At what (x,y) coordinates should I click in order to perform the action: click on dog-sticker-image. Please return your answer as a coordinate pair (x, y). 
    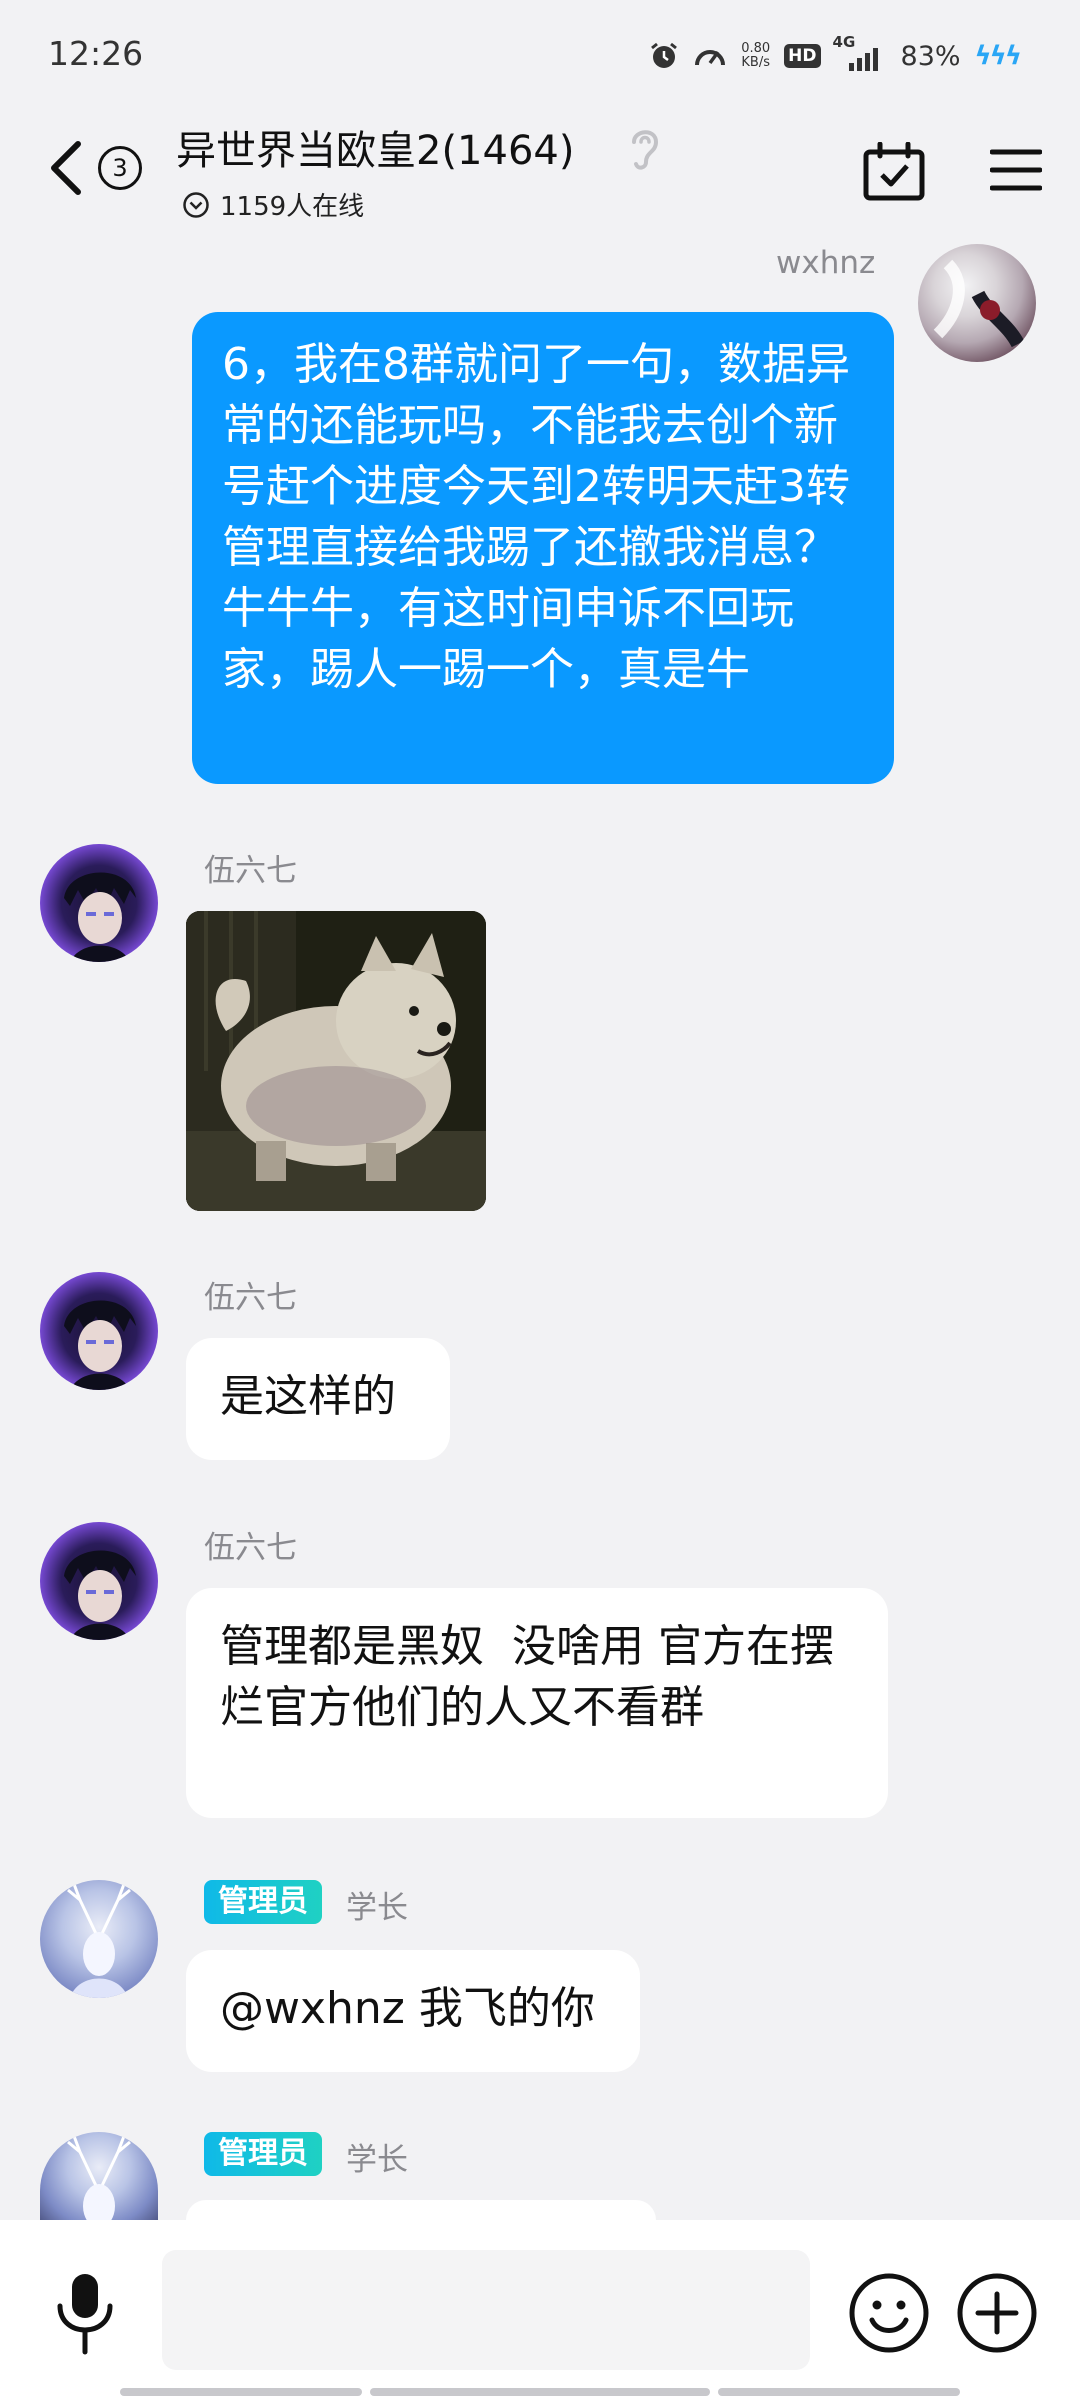
    Looking at the image, I should click on (336, 1061).